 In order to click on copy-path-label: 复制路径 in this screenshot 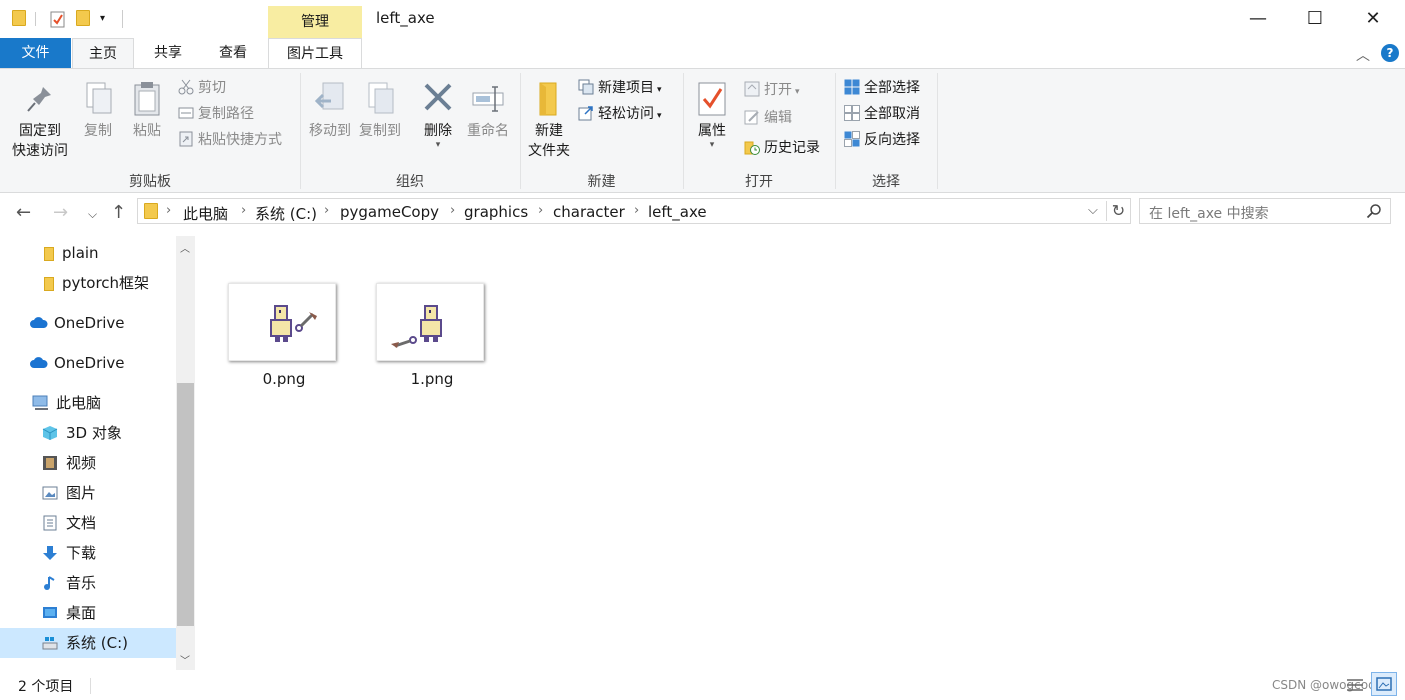, I will do `click(226, 114)`.